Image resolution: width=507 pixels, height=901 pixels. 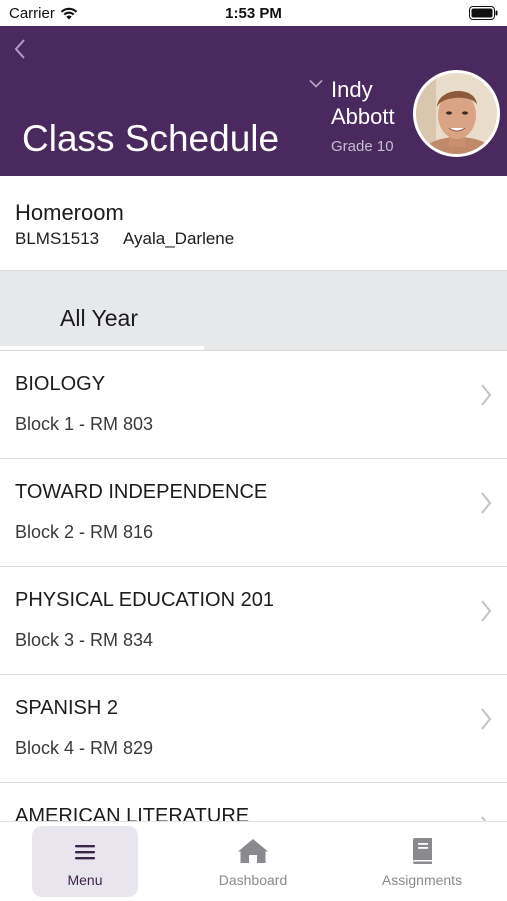 What do you see at coordinates (84, 748) in the screenshot?
I see `course-location: Block 4 - RM 829` at bounding box center [84, 748].